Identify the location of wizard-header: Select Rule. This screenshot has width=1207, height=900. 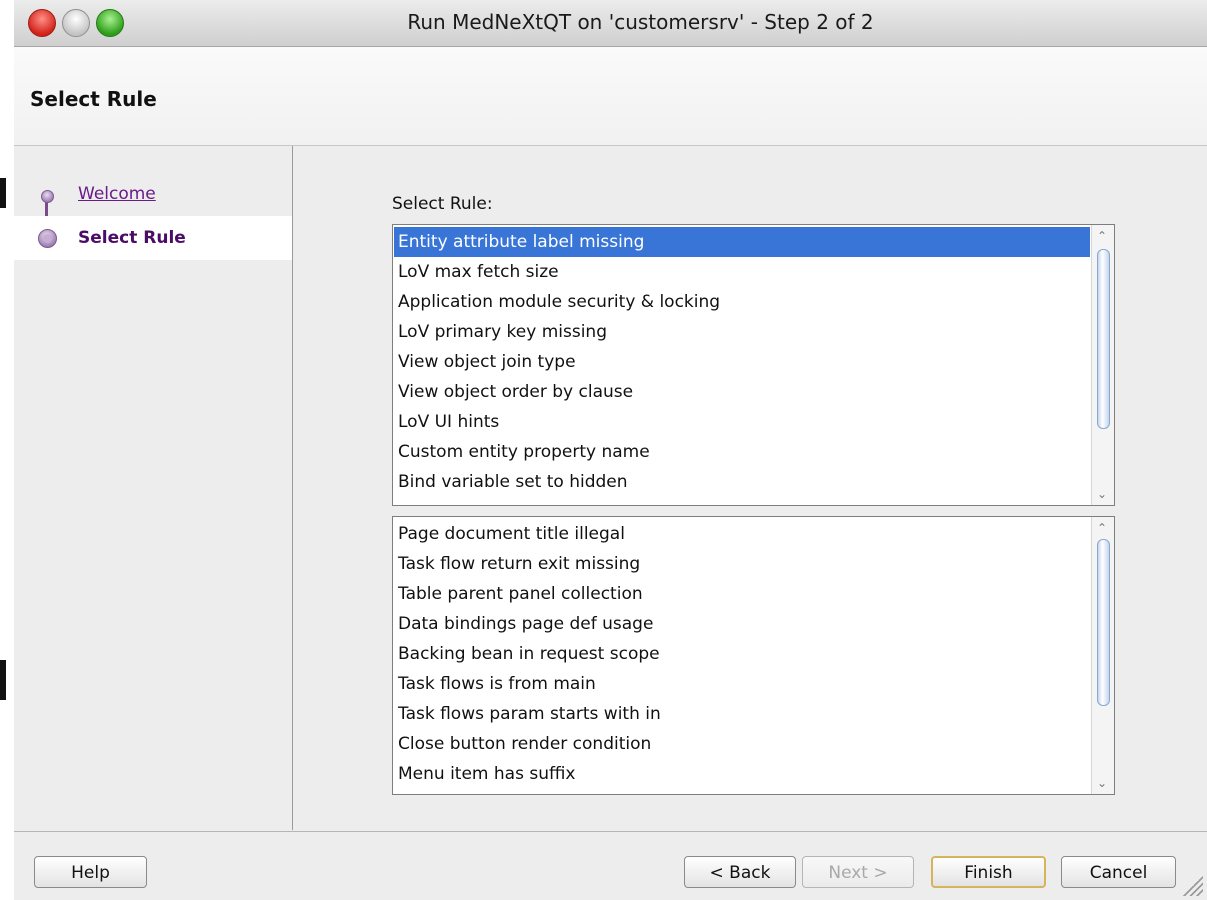
(610, 96).